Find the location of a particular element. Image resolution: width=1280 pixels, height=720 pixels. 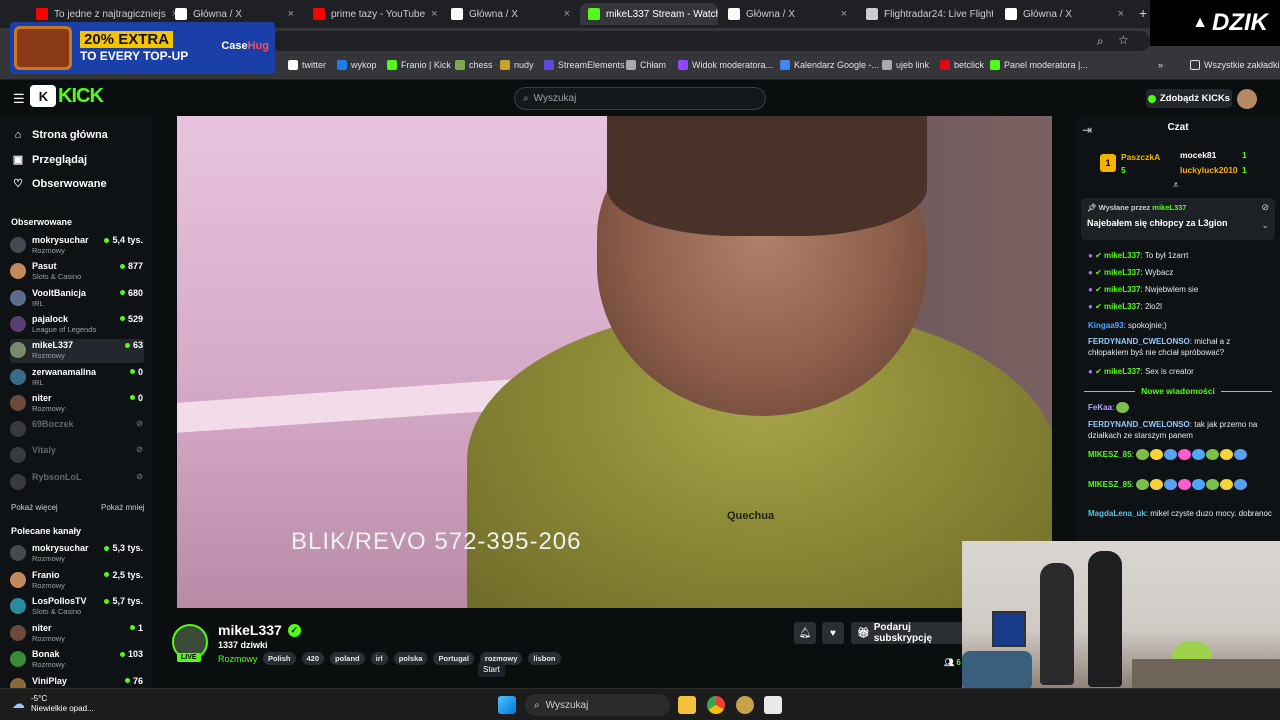

channel-item: mokrysuchar Rozmowy 5,4 tys. is located at coordinates (77, 246).